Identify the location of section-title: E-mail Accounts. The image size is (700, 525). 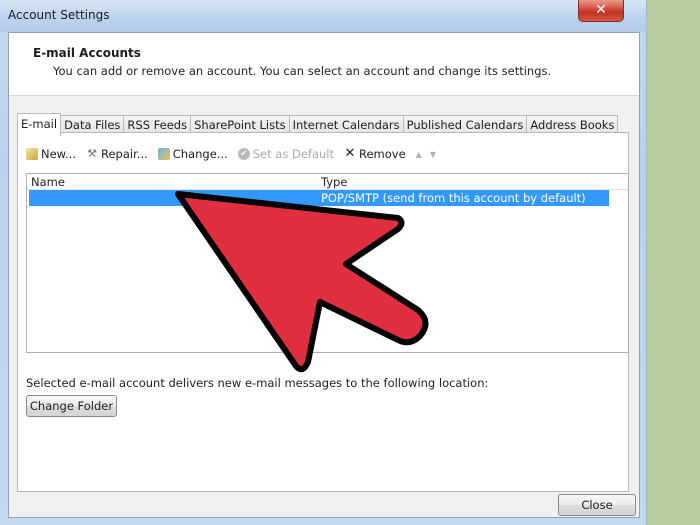
(87, 53).